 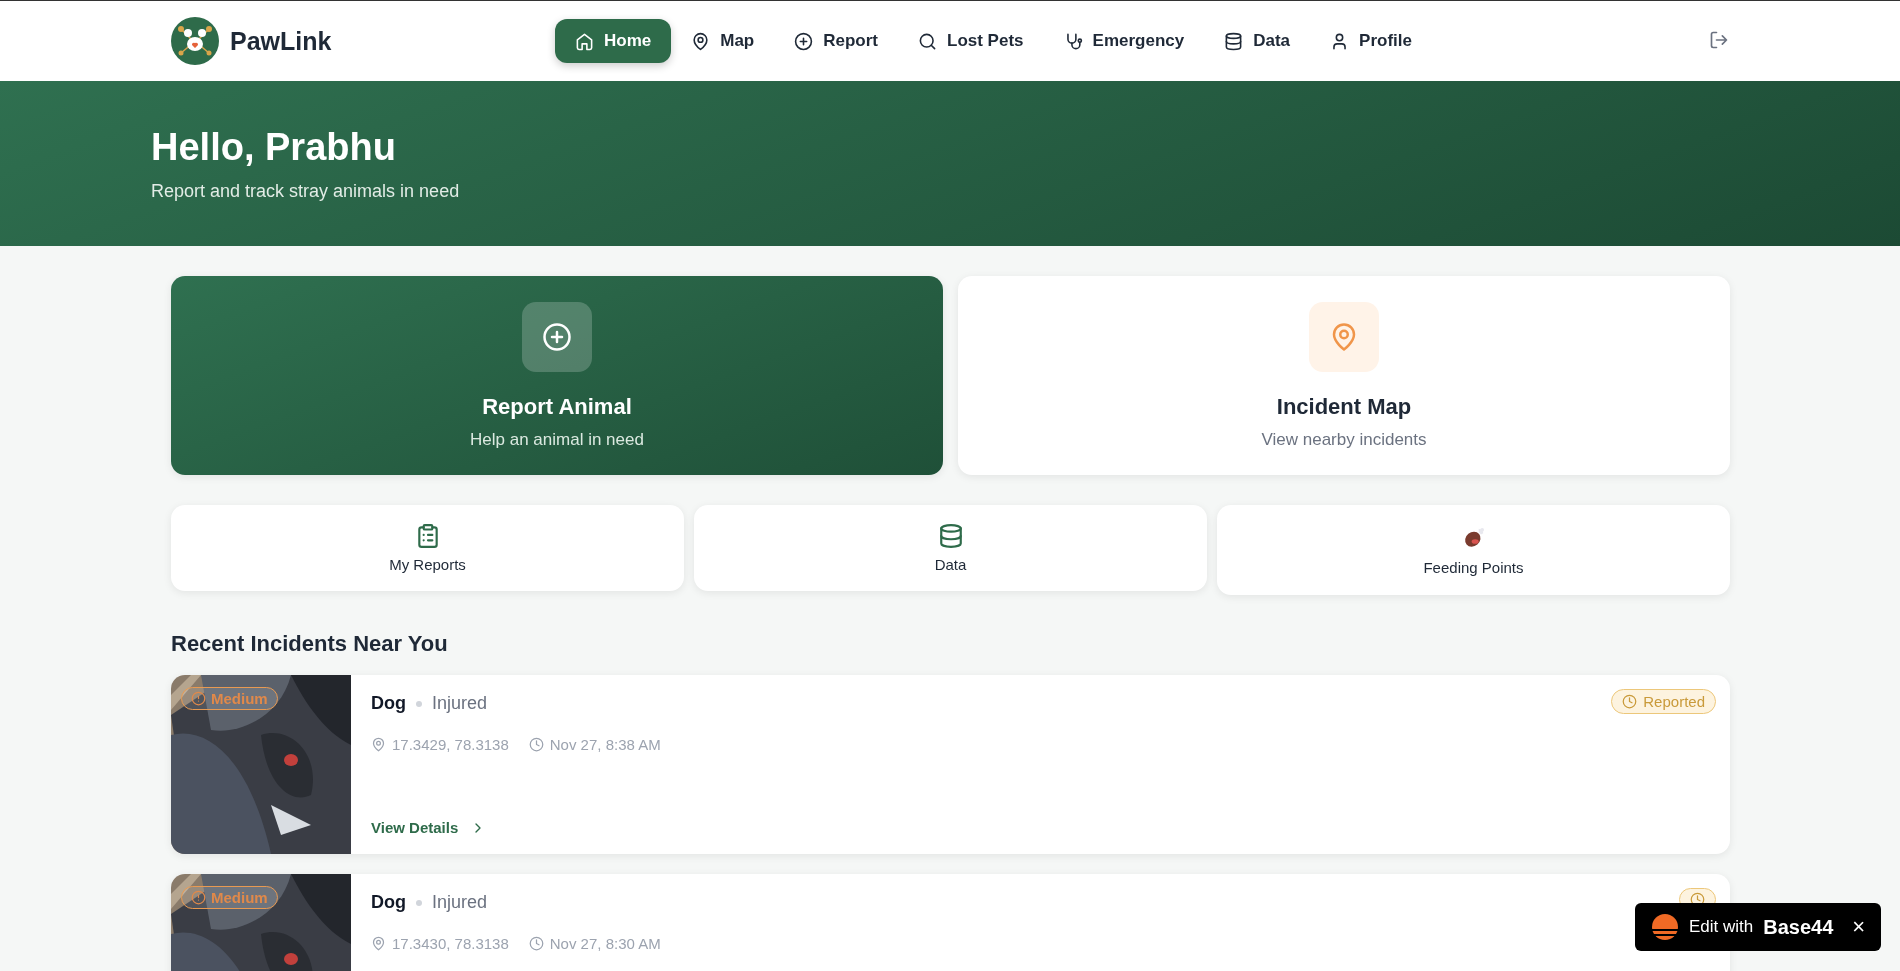 What do you see at coordinates (950, 548) in the screenshot?
I see `quick-link-card: Data` at bounding box center [950, 548].